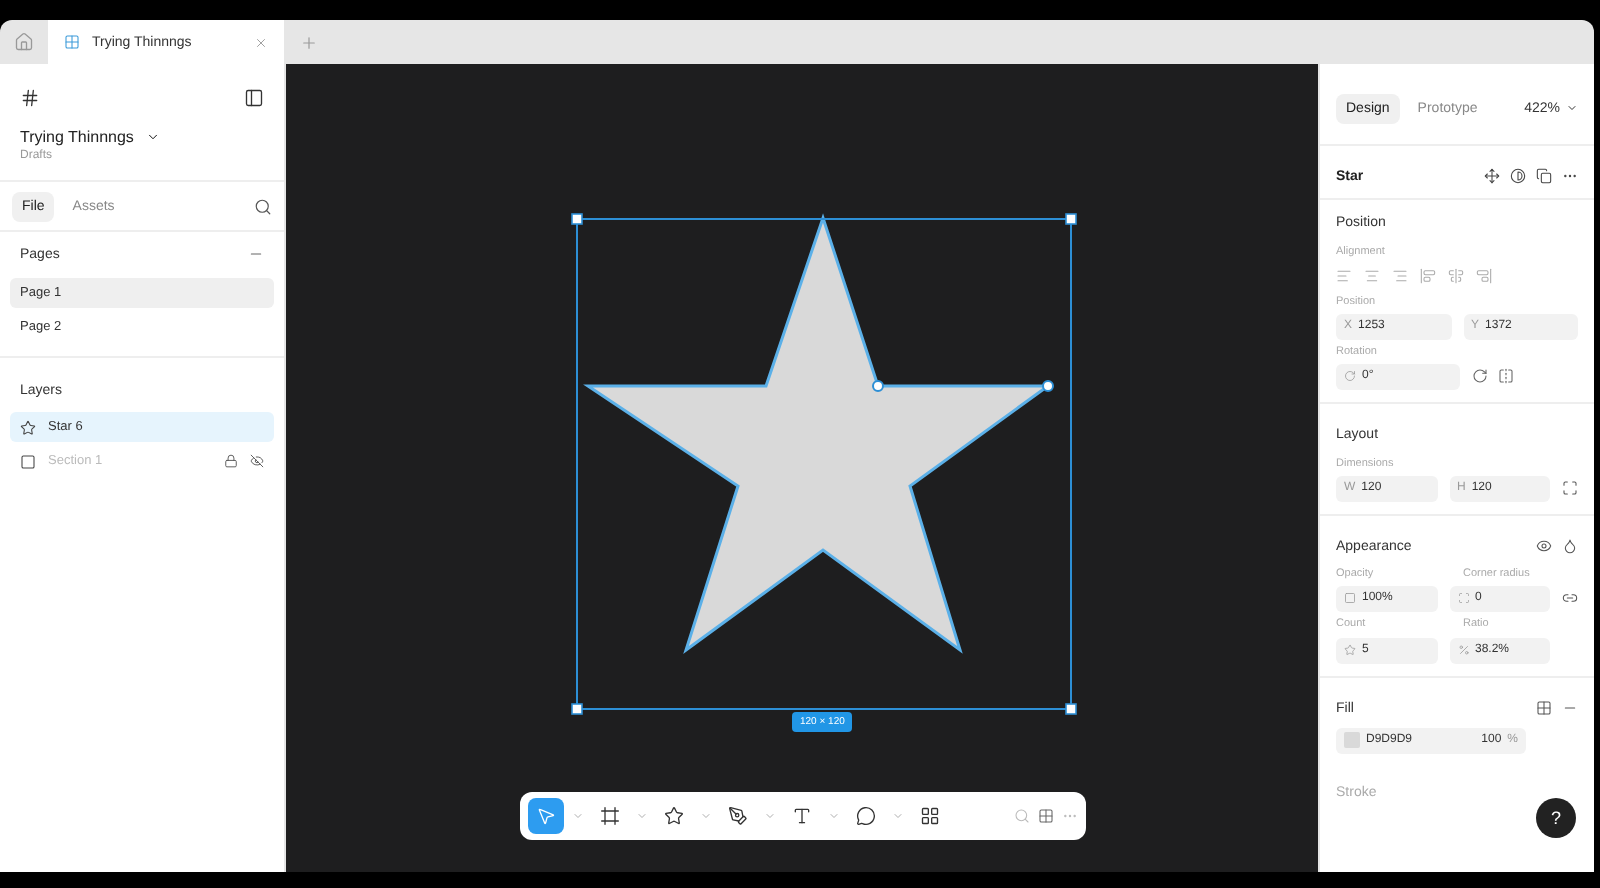 The image size is (1600, 888). What do you see at coordinates (866, 816) in the screenshot?
I see `comment-icon` at bounding box center [866, 816].